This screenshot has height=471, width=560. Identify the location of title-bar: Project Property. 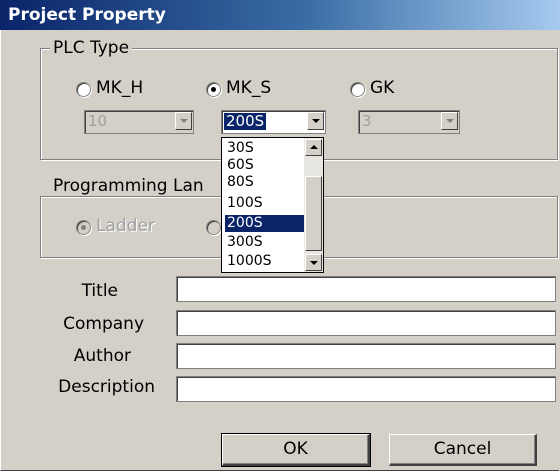
(280, 15).